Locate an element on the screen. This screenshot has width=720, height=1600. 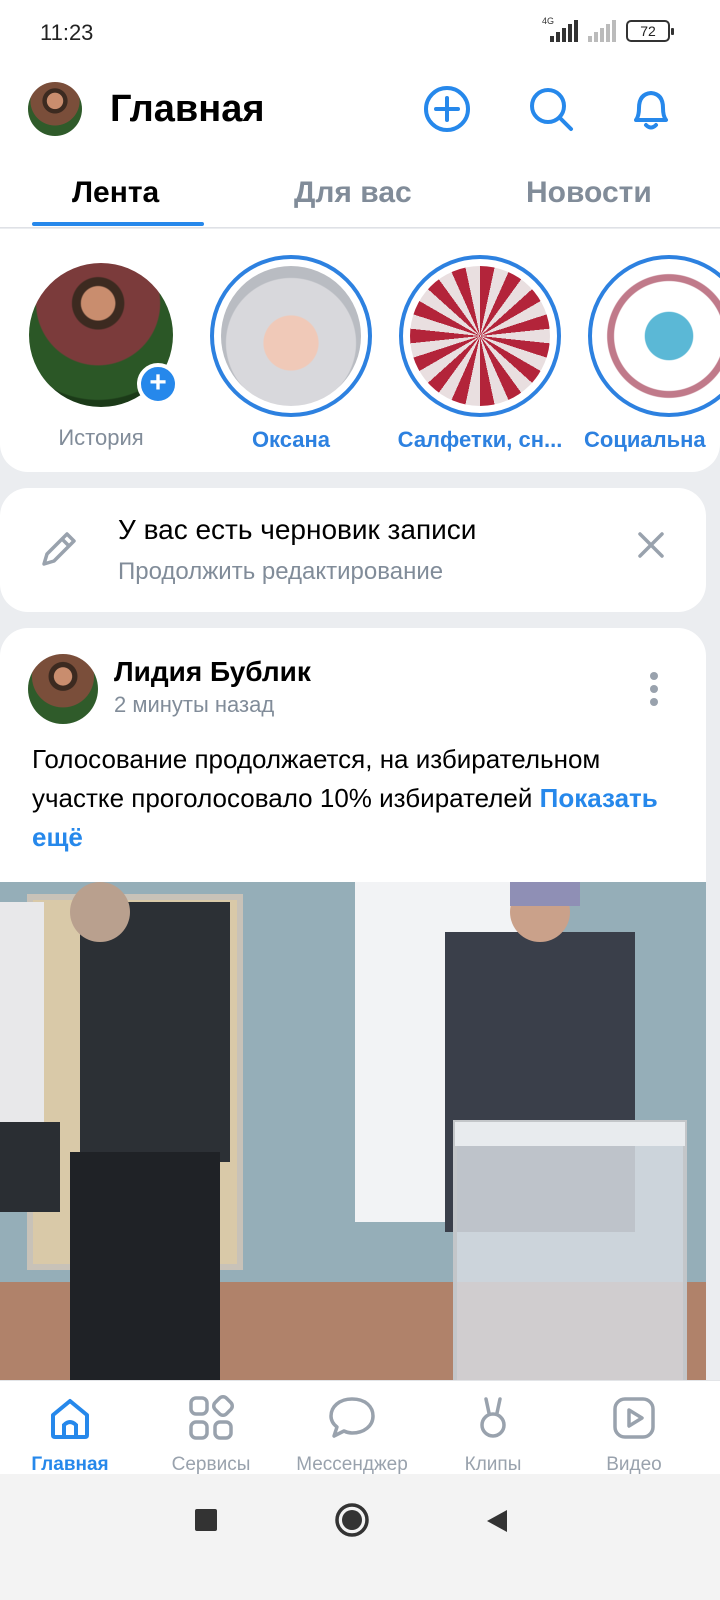
post-author-name: Лидия Бублик is located at coordinates (212, 672).